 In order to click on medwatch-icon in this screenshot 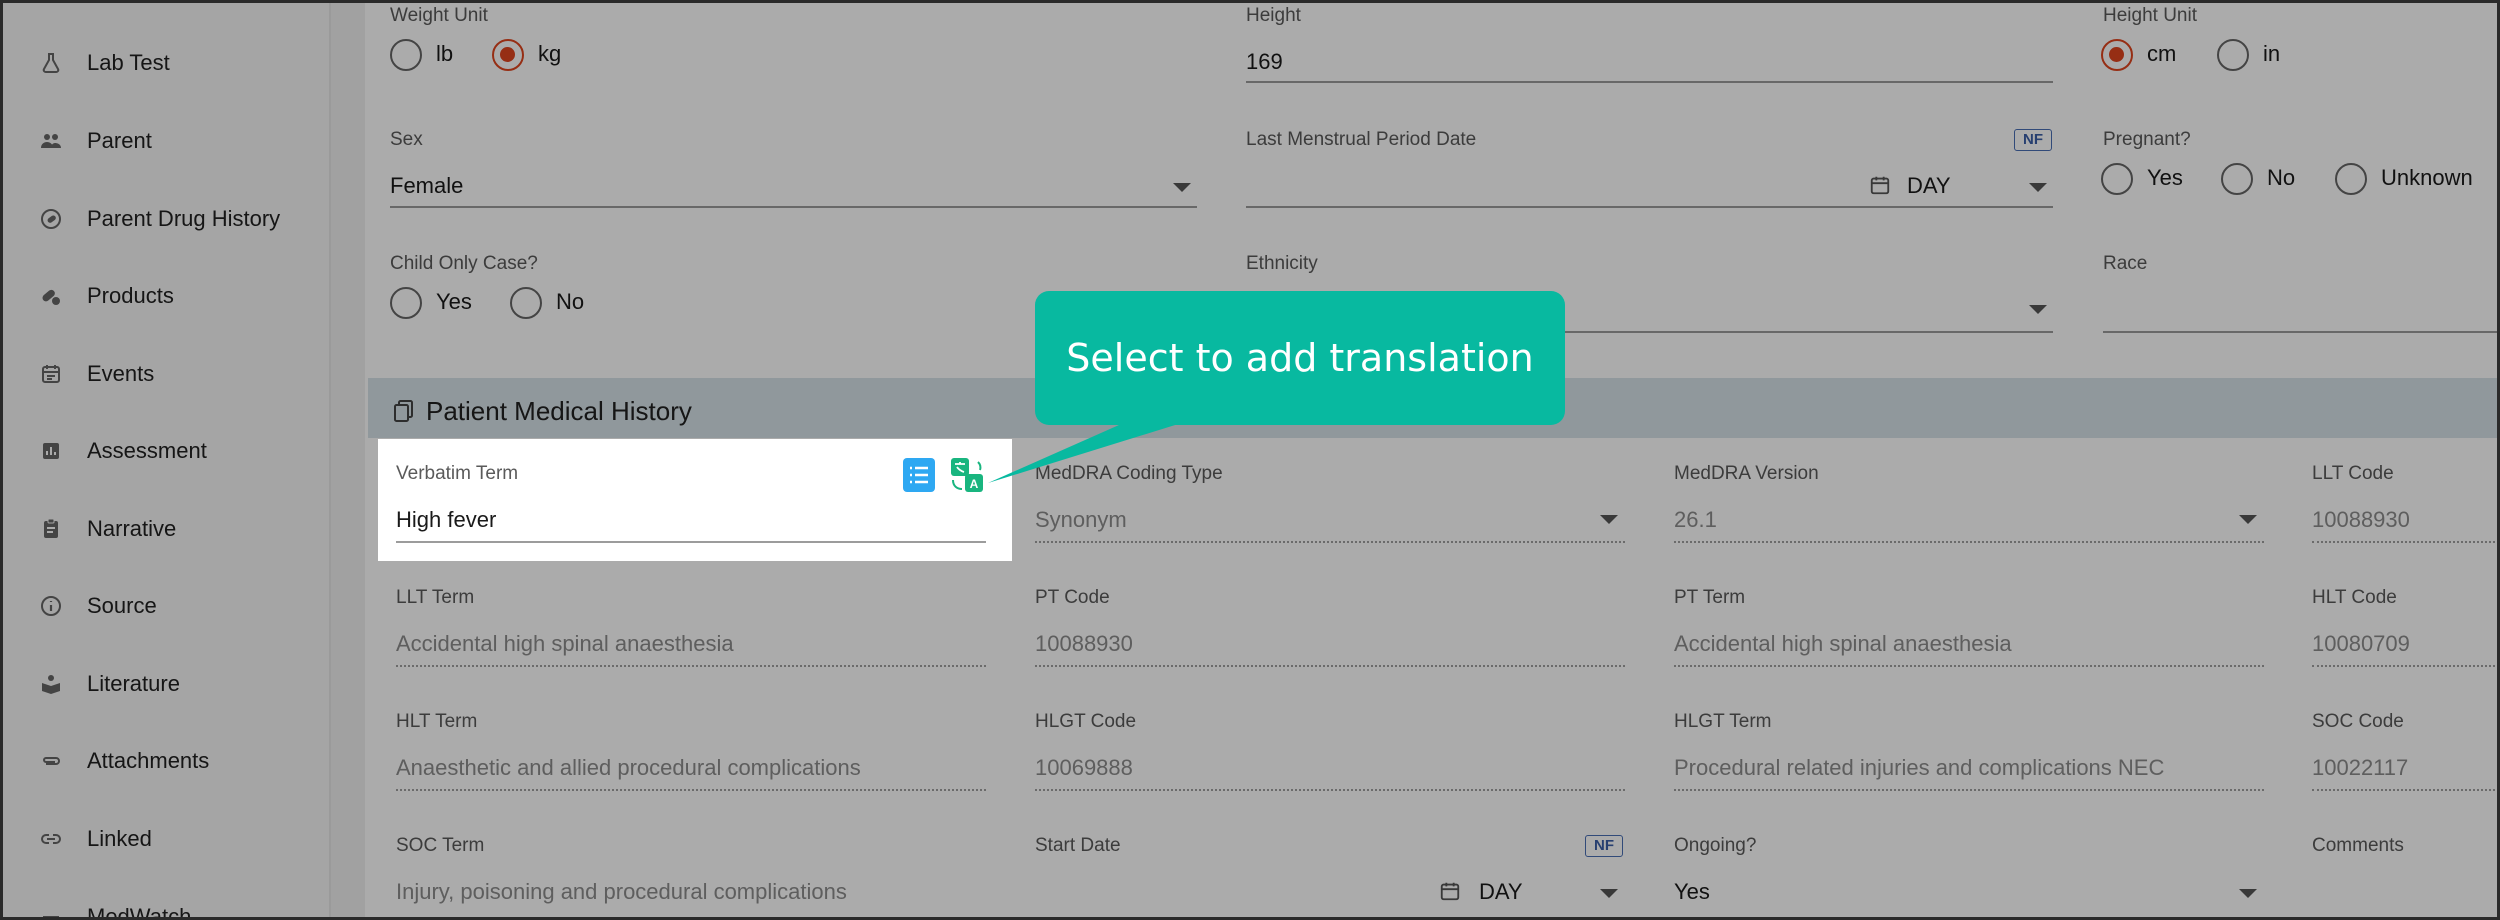, I will do `click(51, 910)`.